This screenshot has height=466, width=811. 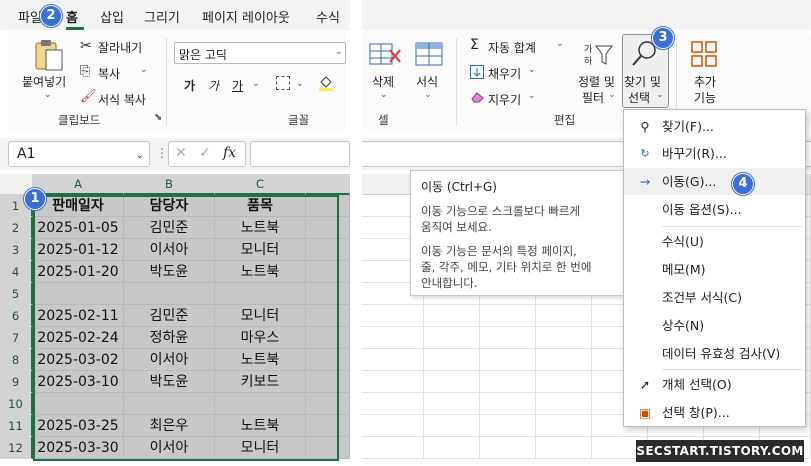 I want to click on tab-page-layout: 페이지 레이아웃, so click(x=246, y=16).